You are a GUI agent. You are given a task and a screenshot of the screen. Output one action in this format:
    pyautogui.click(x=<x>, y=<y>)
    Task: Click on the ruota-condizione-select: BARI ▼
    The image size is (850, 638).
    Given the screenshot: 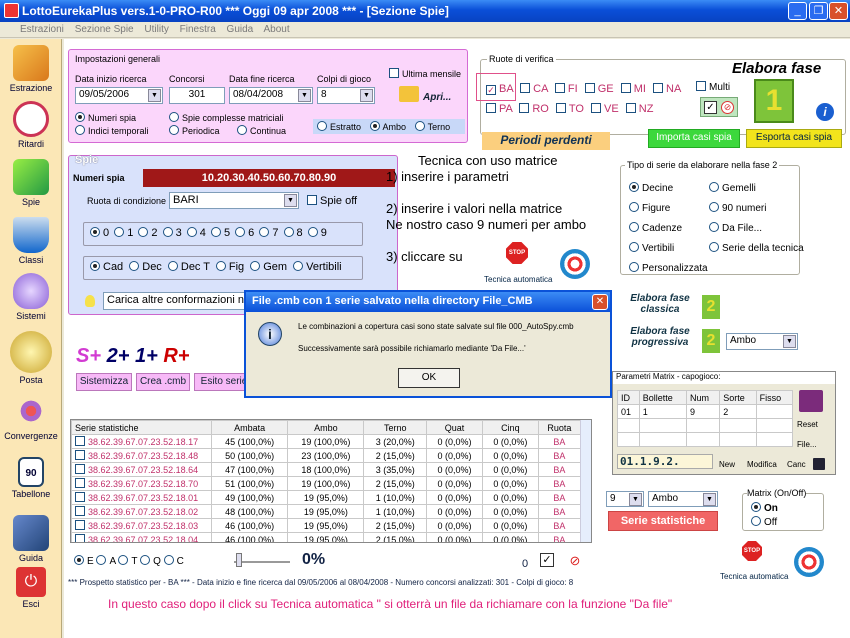 What is the action you would take?
    pyautogui.click(x=234, y=200)
    